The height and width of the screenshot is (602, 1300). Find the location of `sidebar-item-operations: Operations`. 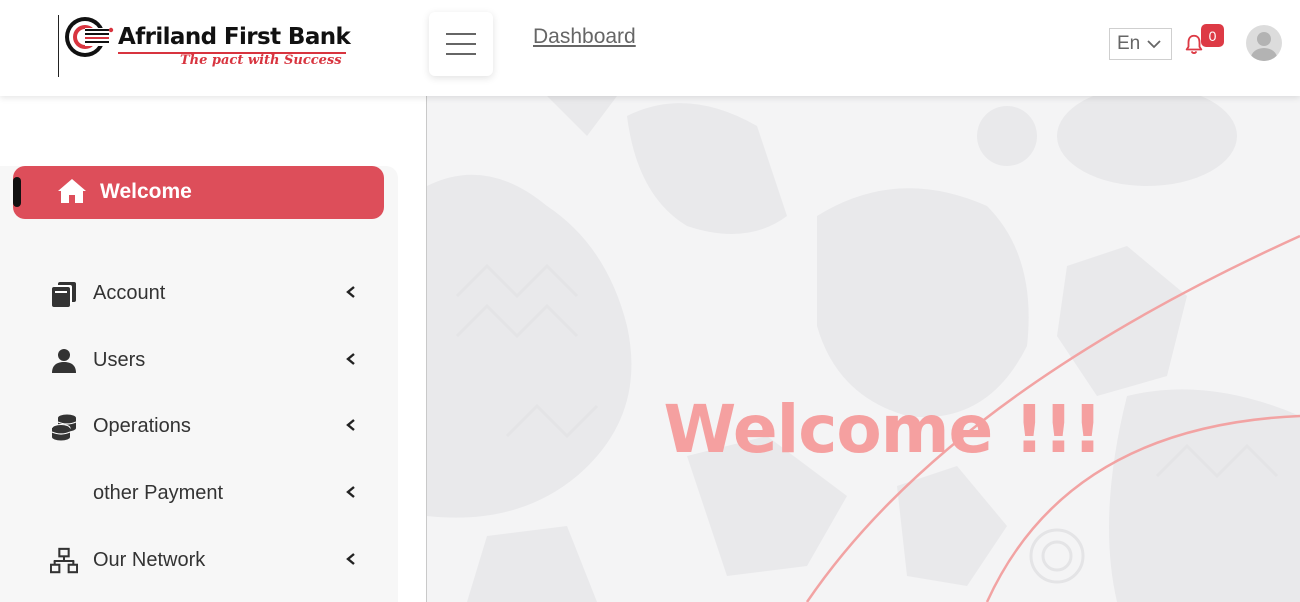

sidebar-item-operations: Operations is located at coordinates (199, 426).